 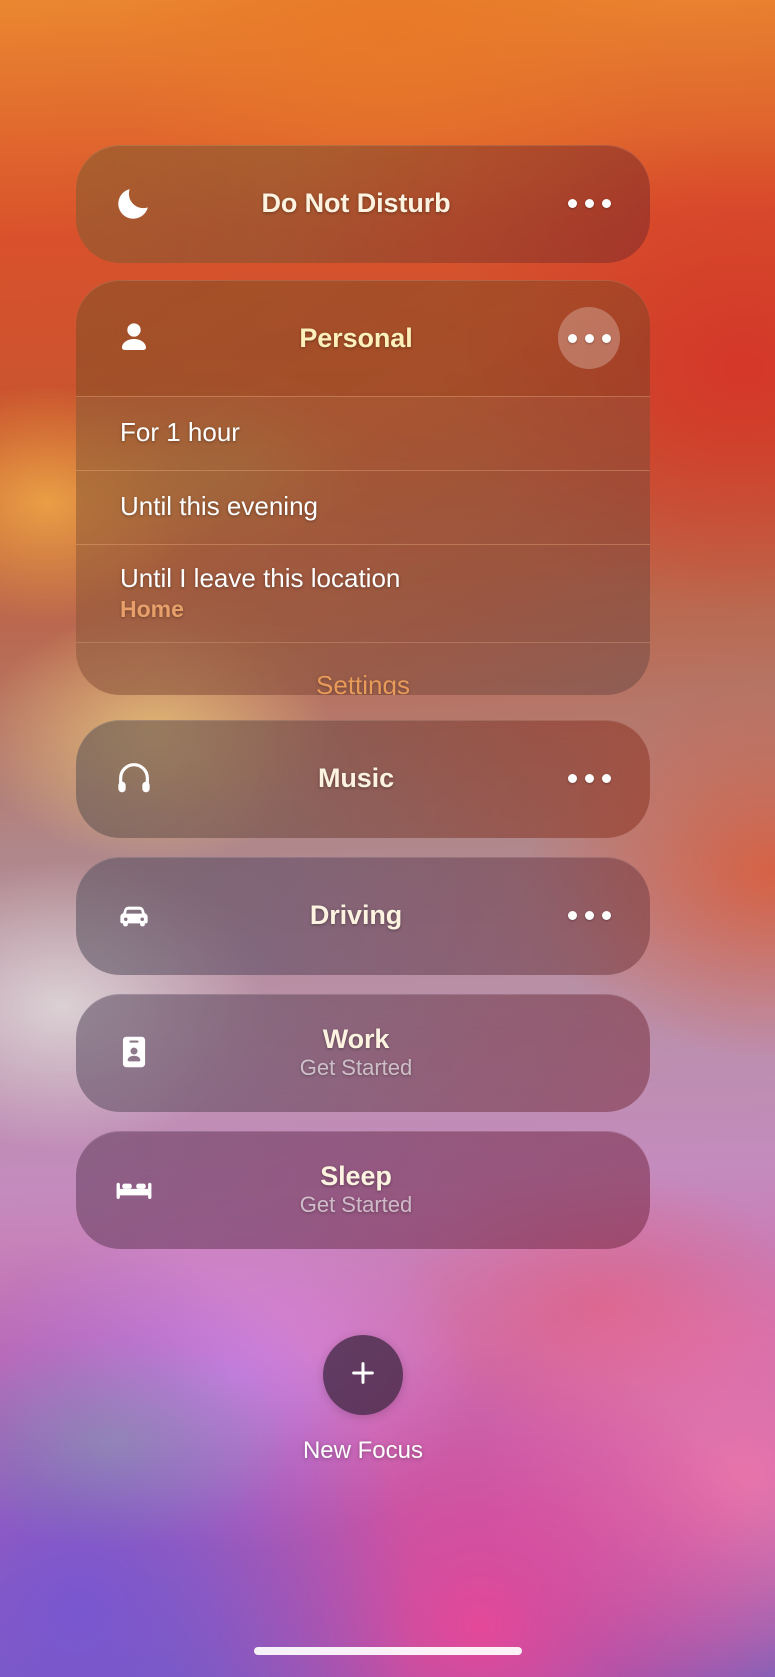 I want to click on focus-row-sleep: Sleep Get Started, so click(x=363, y=1189).